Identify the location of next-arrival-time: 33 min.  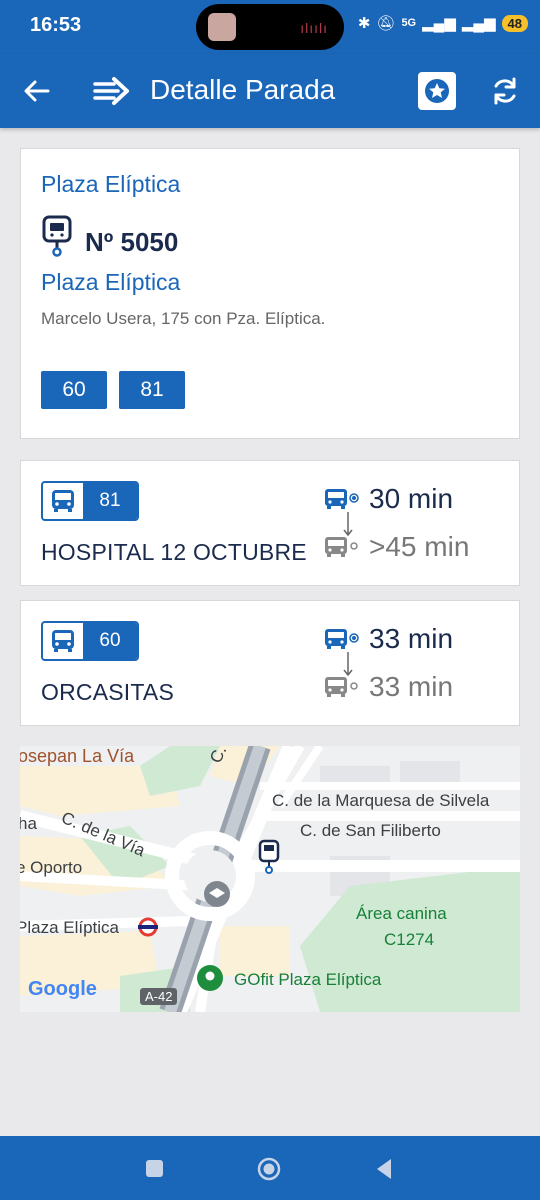
(411, 638).